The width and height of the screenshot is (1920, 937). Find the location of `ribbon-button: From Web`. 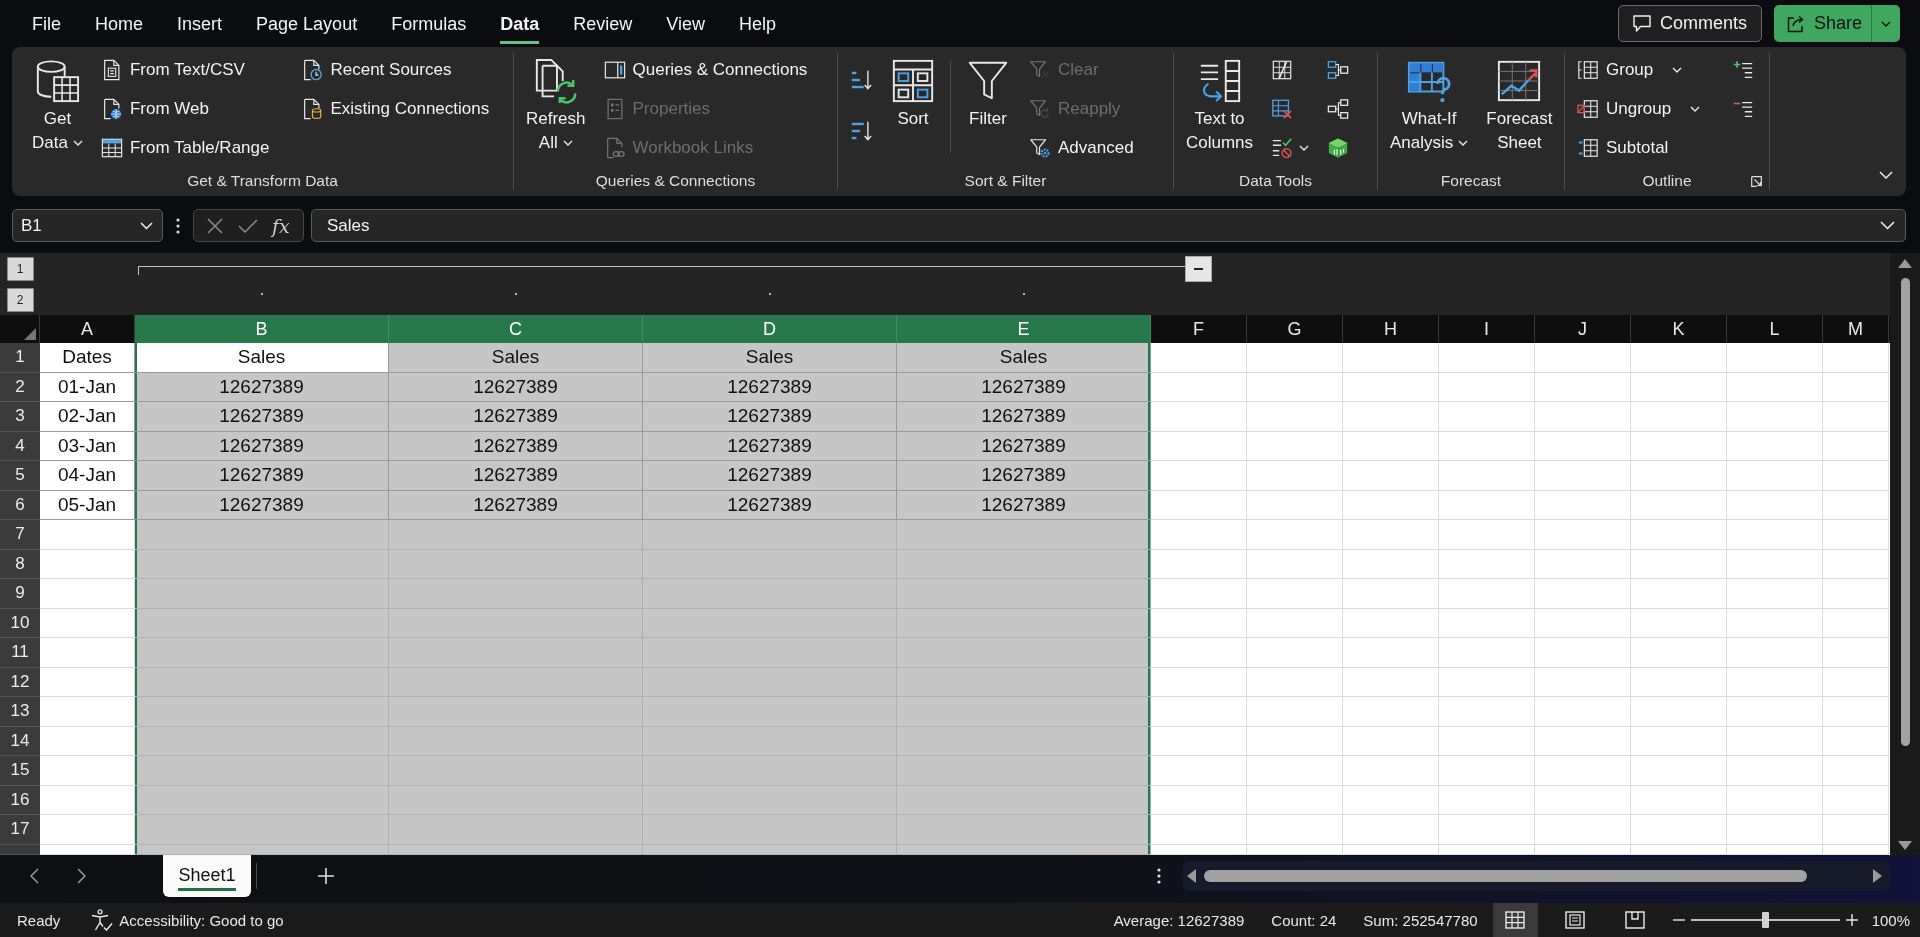

ribbon-button: From Web is located at coordinates (185, 109).